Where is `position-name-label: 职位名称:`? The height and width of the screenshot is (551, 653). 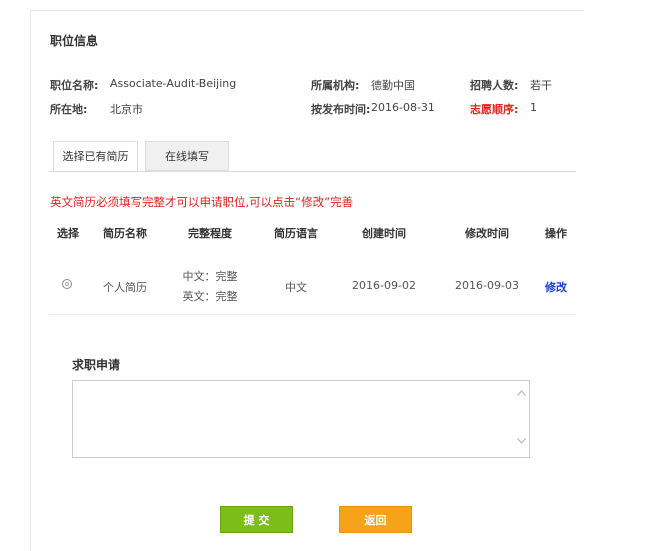
position-name-label: 职位名称: is located at coordinates (74, 85).